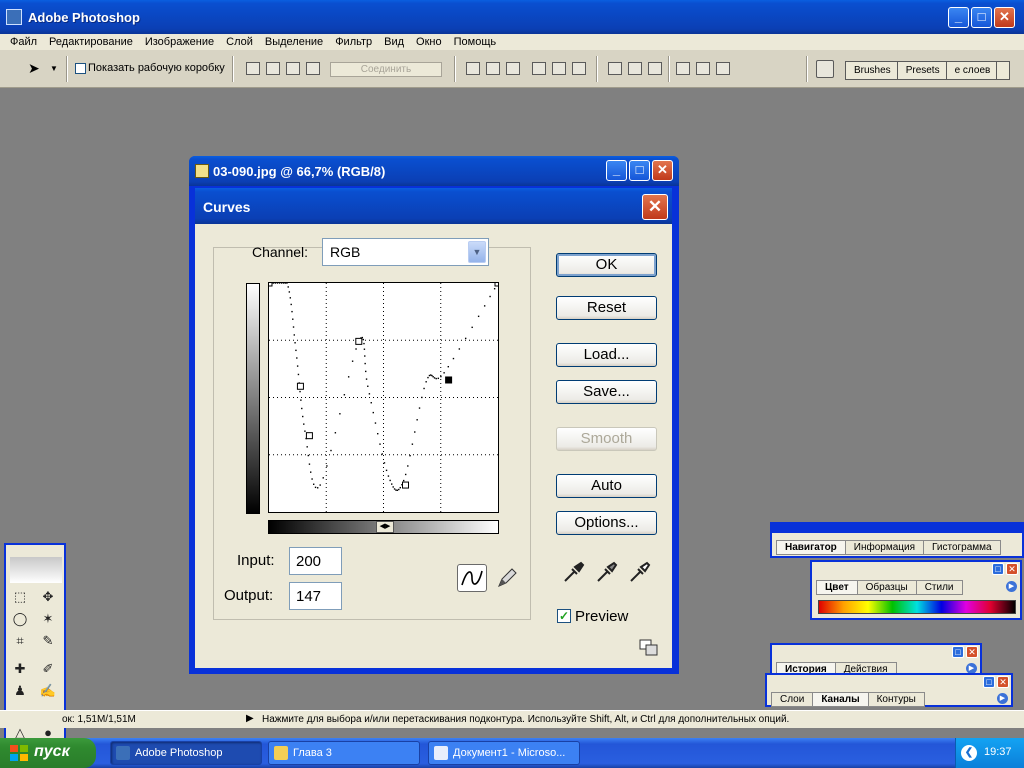 This screenshot has width=1024, height=768. What do you see at coordinates (179, 42) in the screenshot?
I see `menu-image: Изображение` at bounding box center [179, 42].